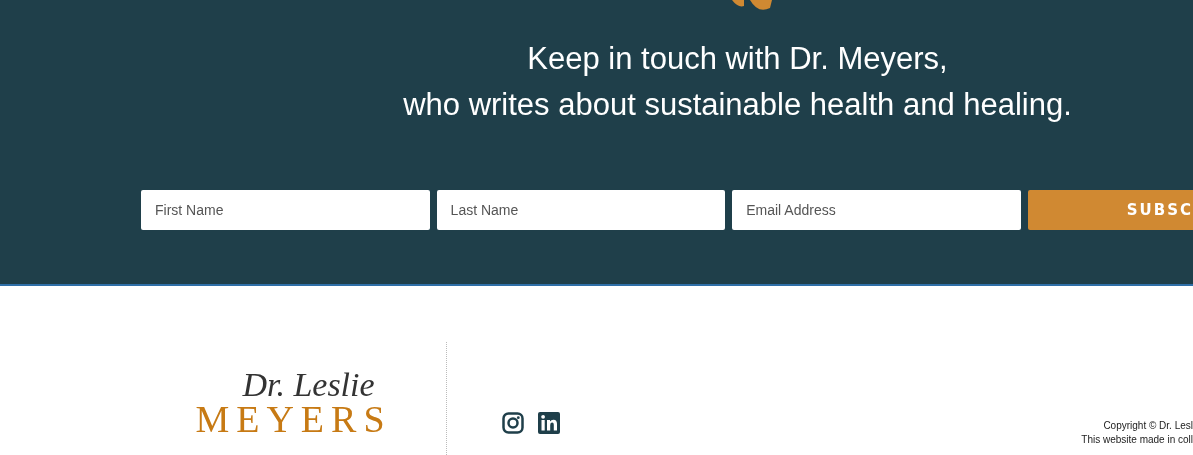  What do you see at coordinates (285, 210) in the screenshot?
I see `input-field: First Name` at bounding box center [285, 210].